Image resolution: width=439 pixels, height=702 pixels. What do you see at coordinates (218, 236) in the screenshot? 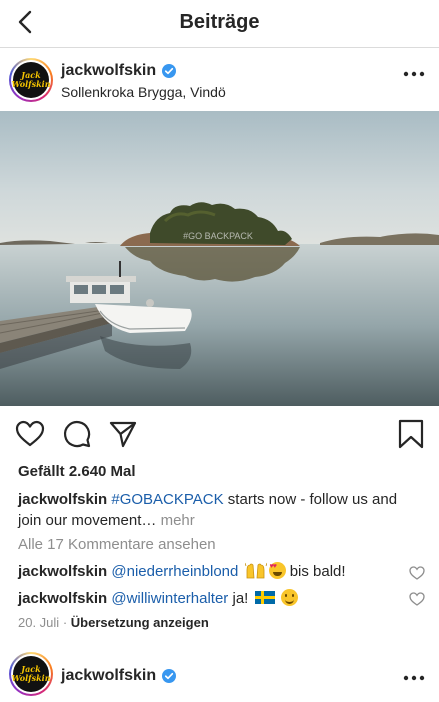
I see `photo-watermark: #GO BACKPACK` at bounding box center [218, 236].